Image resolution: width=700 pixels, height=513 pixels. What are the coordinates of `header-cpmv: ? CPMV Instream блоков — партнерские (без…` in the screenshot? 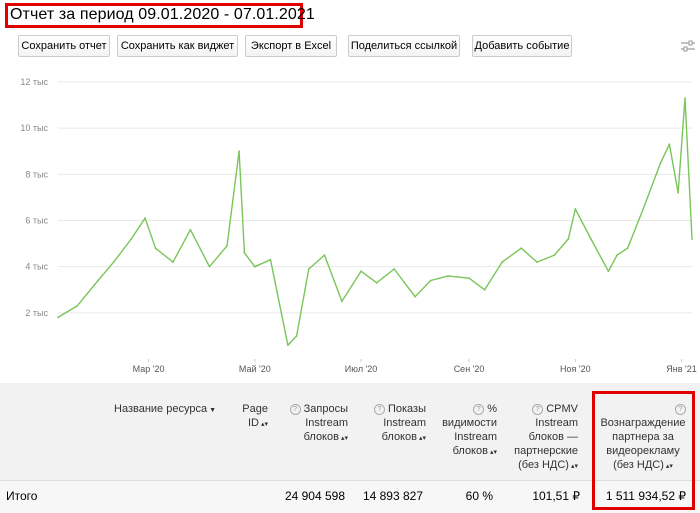 It's located at (542, 438).